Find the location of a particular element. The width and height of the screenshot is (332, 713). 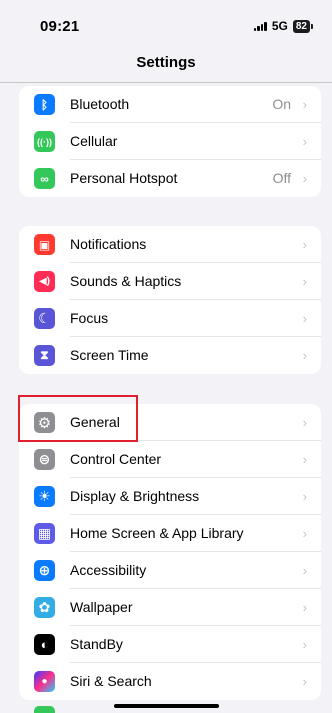

sounds-icon: ◀) is located at coordinates (44, 281).